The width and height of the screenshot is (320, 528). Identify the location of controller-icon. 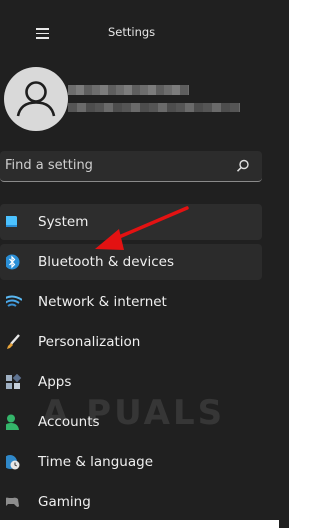
(12, 502).